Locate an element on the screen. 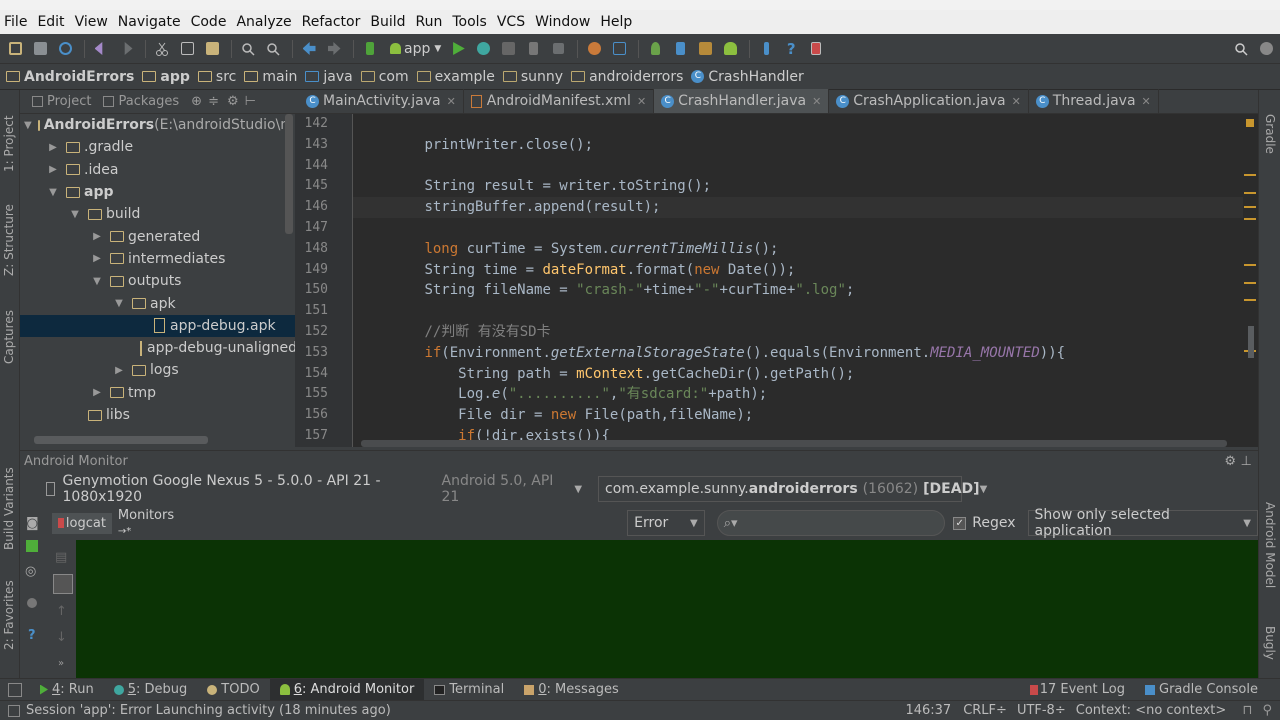 The width and height of the screenshot is (1280, 720). stop-icon is located at coordinates (558, 49).